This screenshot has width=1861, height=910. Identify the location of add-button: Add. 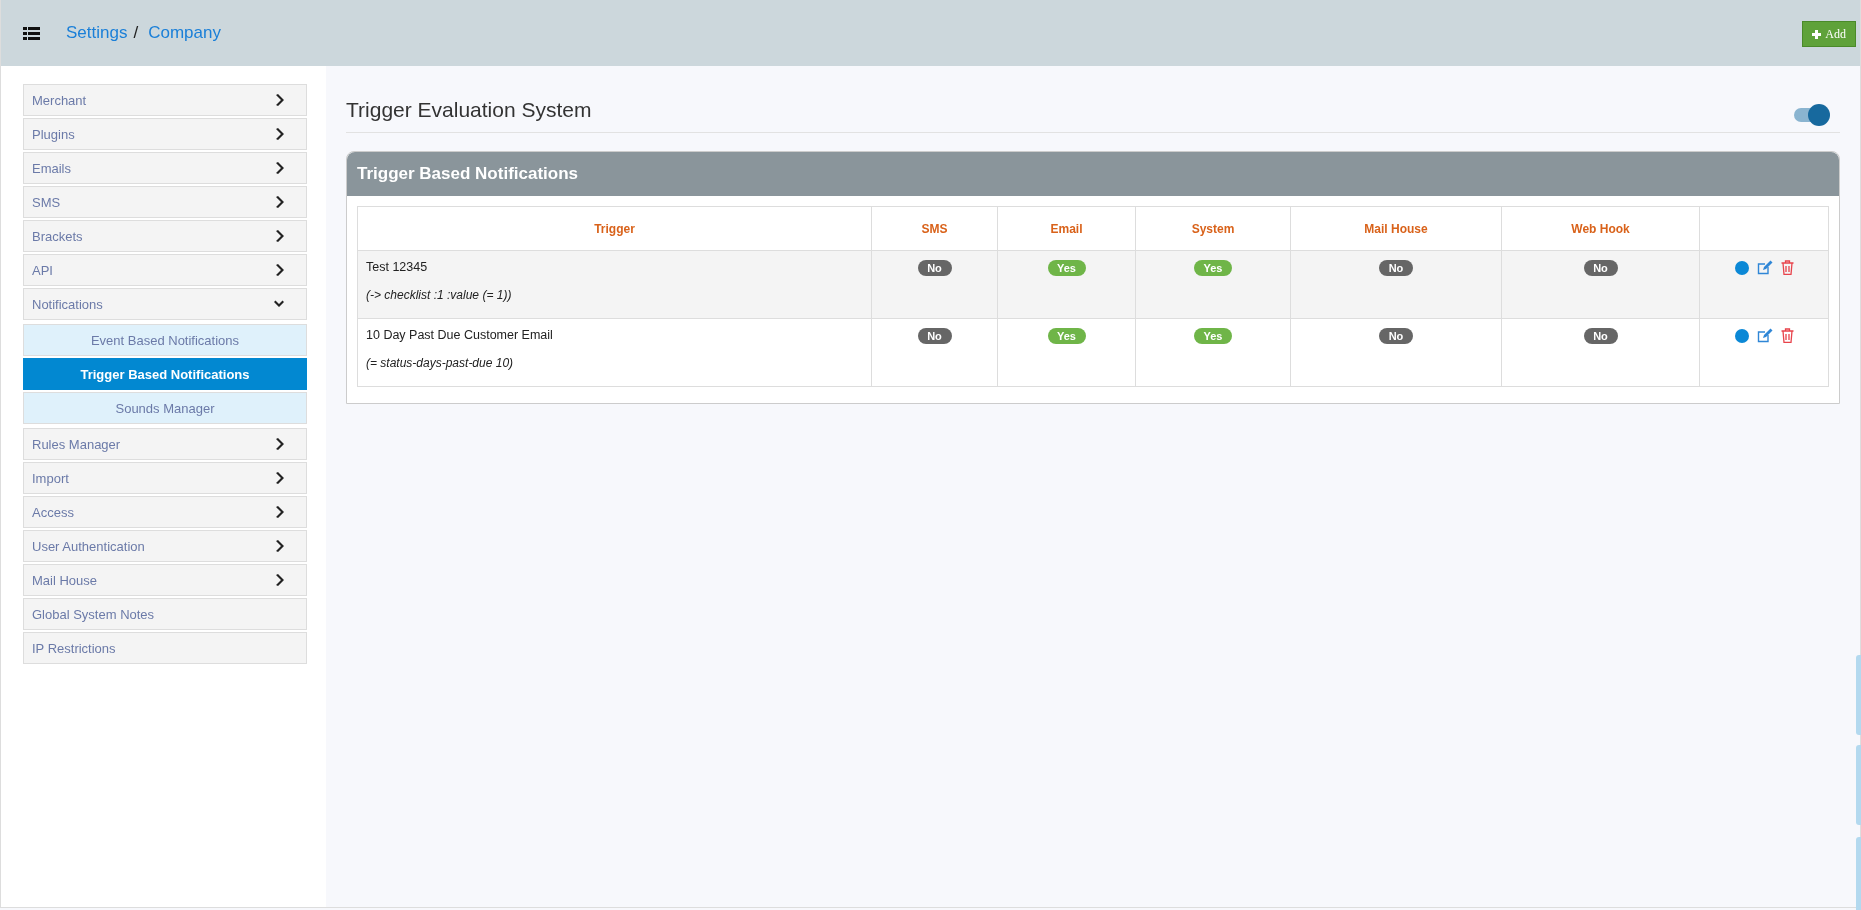
(1829, 34).